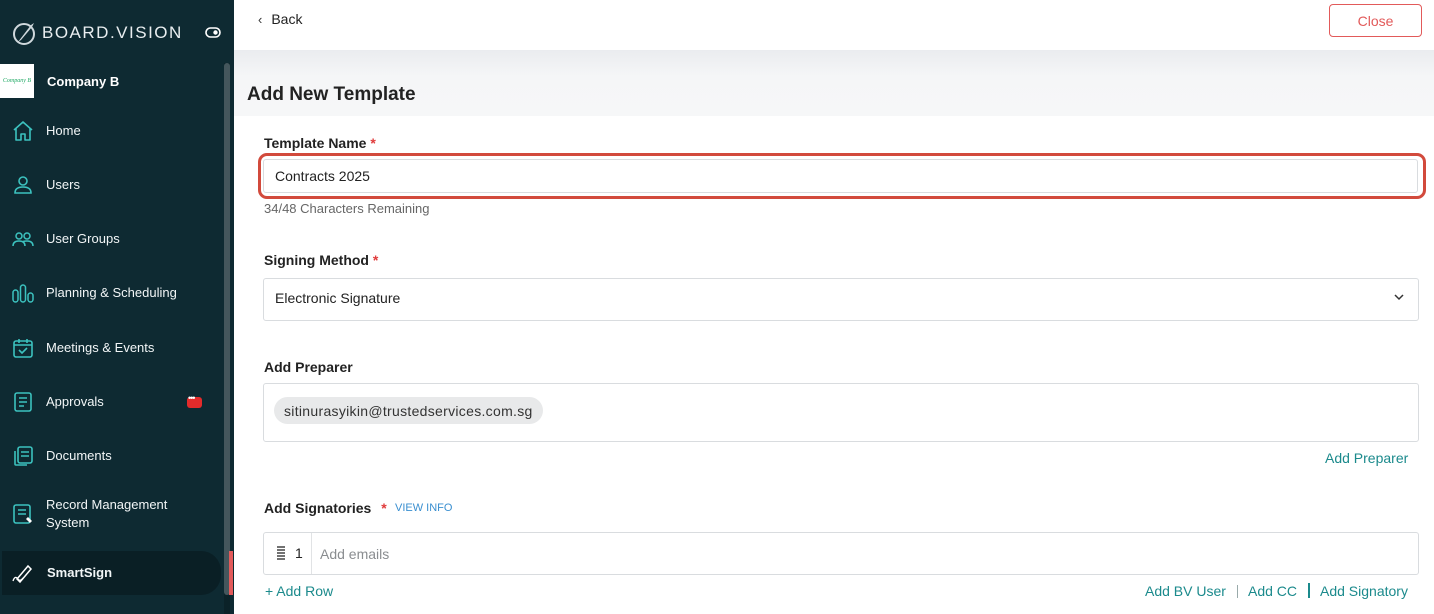 The image size is (1434, 614). What do you see at coordinates (338, 298) in the screenshot?
I see `signing-method-value: Electronic Signature` at bounding box center [338, 298].